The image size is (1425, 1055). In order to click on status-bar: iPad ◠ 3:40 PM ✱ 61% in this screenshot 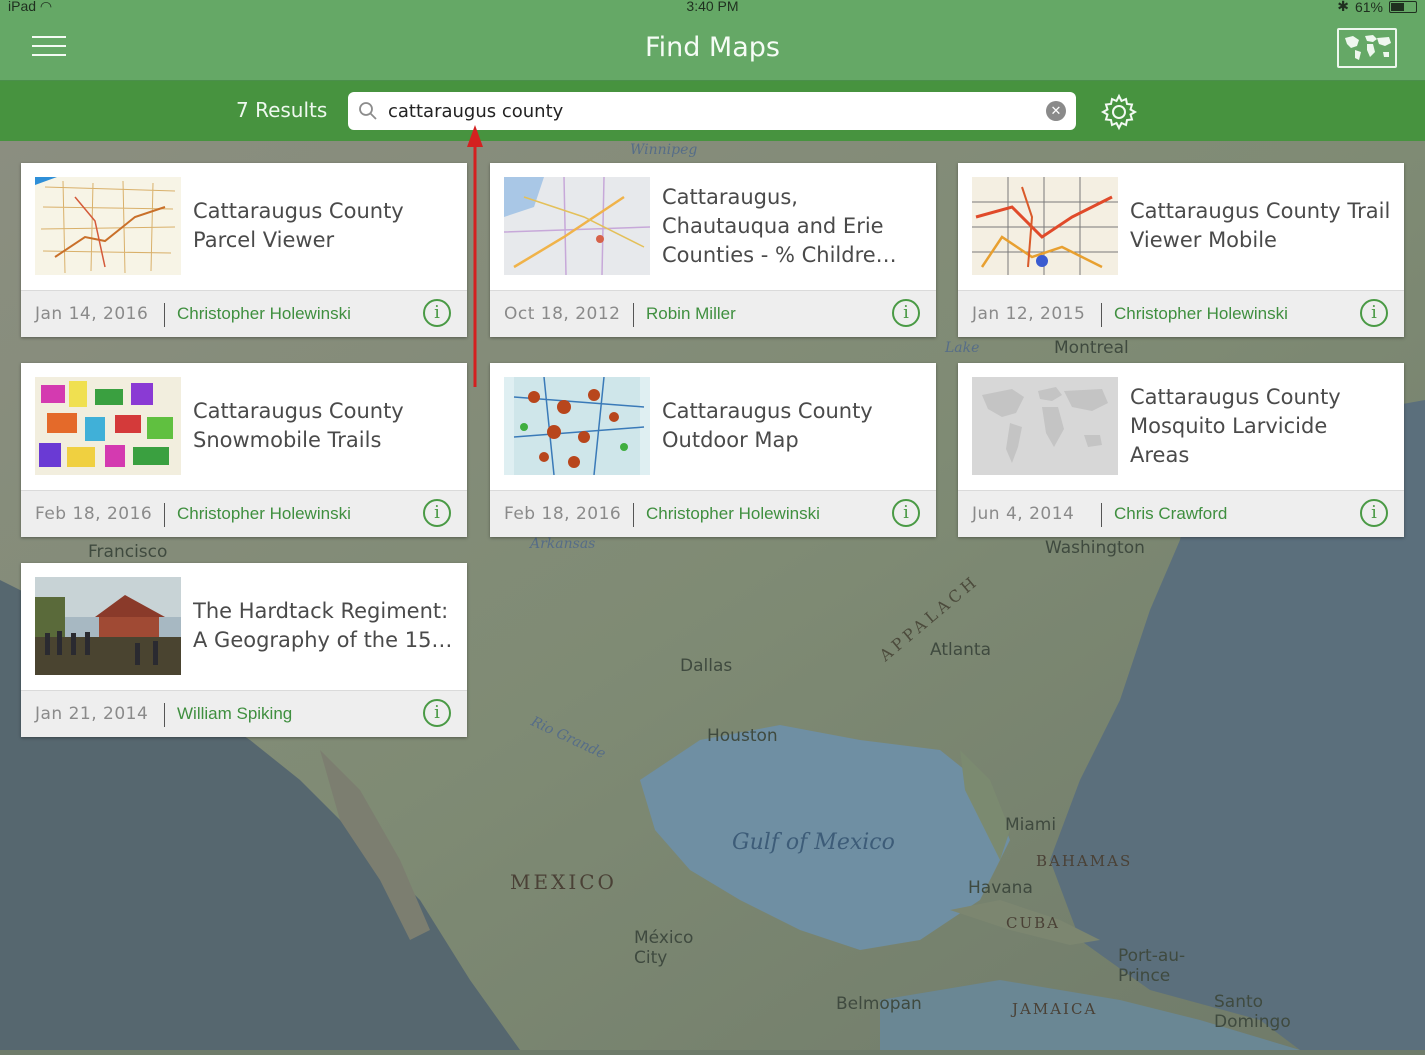, I will do `click(712, 8)`.